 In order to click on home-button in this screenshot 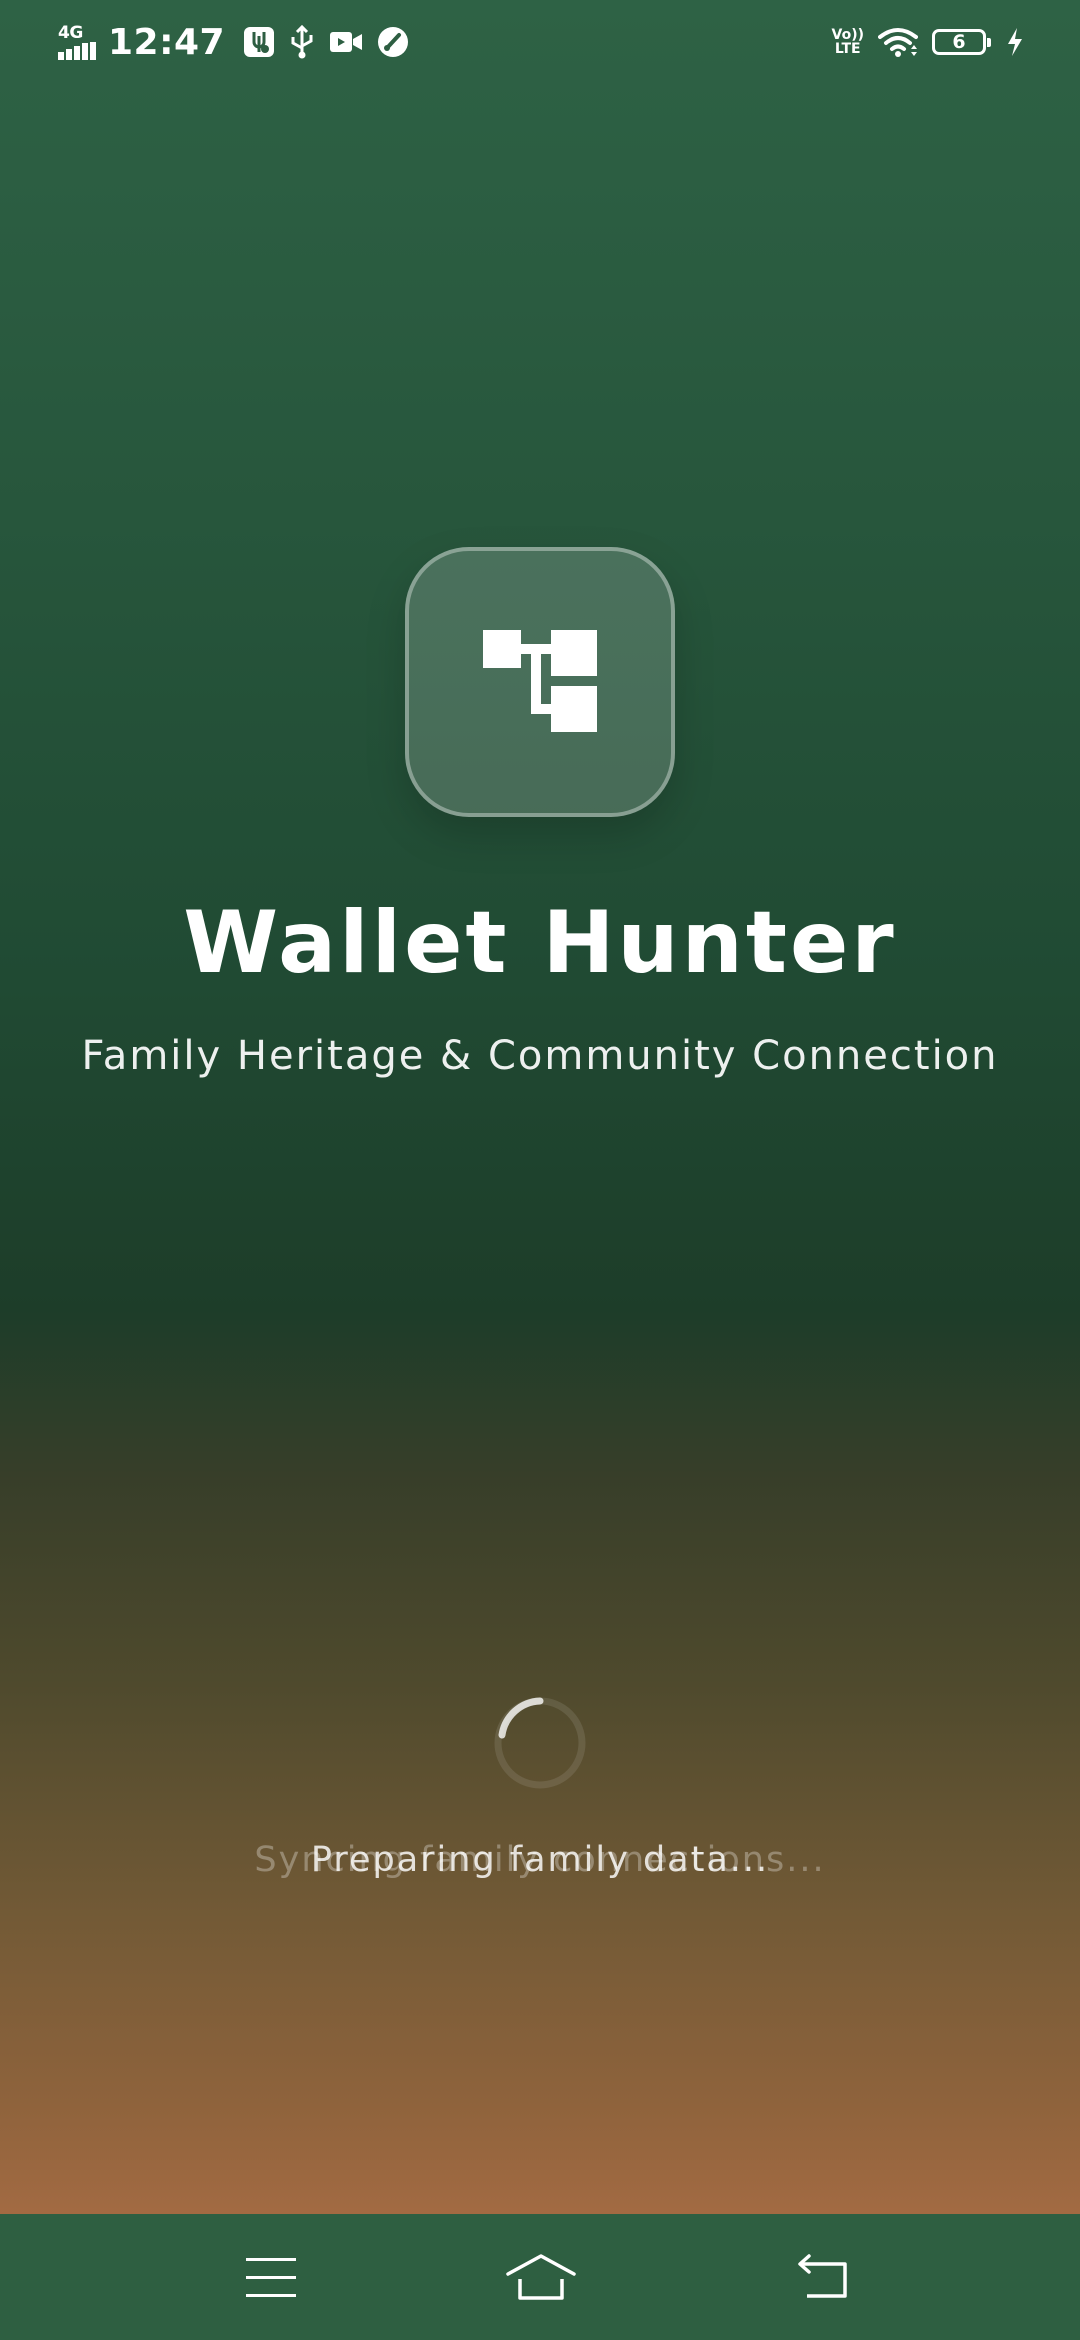, I will do `click(541, 2277)`.